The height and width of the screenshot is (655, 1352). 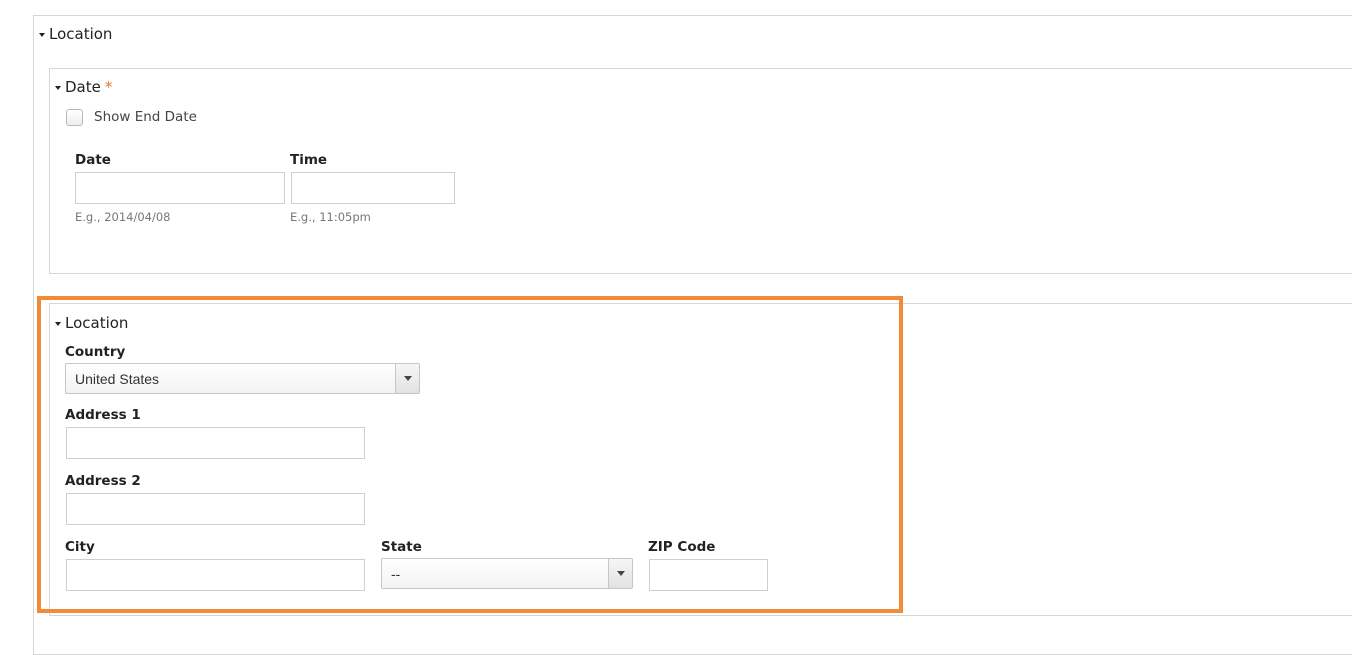 I want to click on location-section-header: Location, so click(x=91, y=323).